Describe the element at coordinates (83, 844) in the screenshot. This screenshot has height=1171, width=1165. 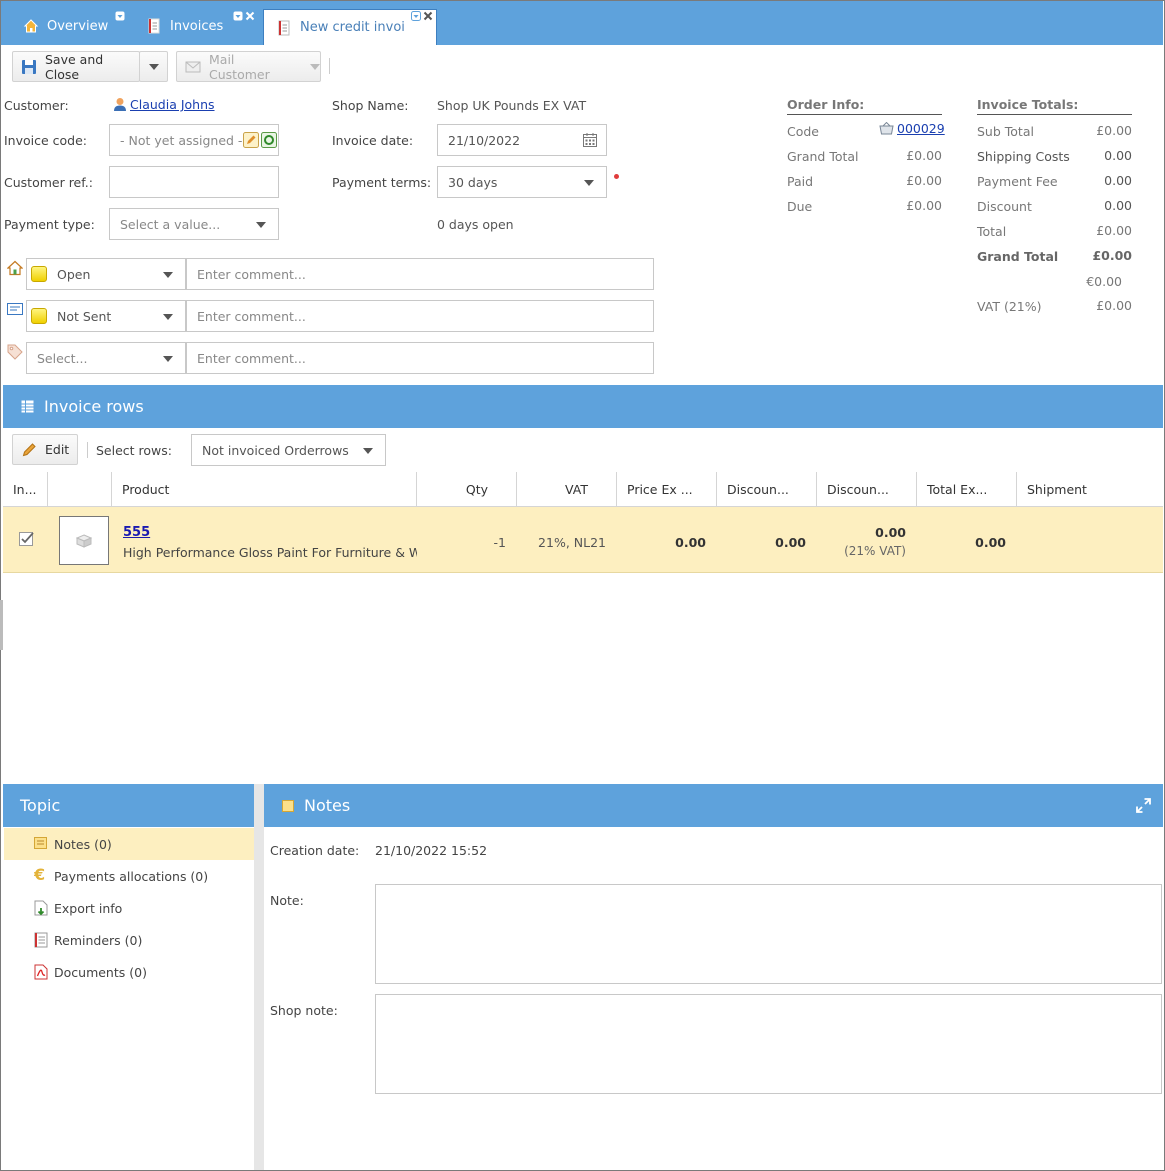
I see `topic-item-label: Notes (0)` at that location.